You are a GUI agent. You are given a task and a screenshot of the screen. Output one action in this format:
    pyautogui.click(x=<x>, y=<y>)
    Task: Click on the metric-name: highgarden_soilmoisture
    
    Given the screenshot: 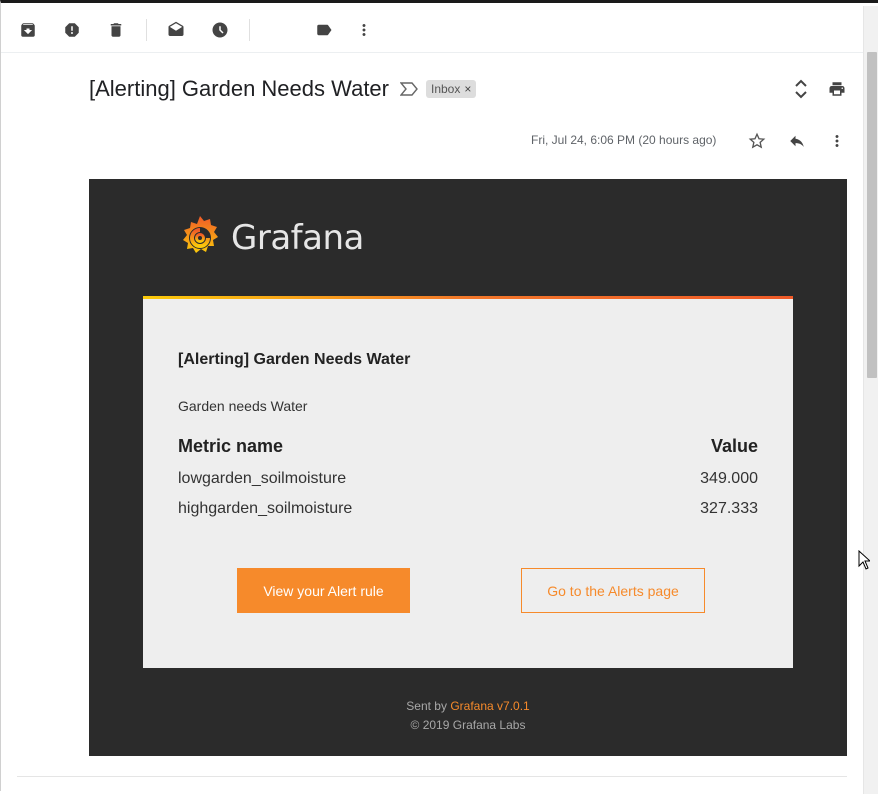 What is the action you would take?
    pyautogui.click(x=265, y=508)
    